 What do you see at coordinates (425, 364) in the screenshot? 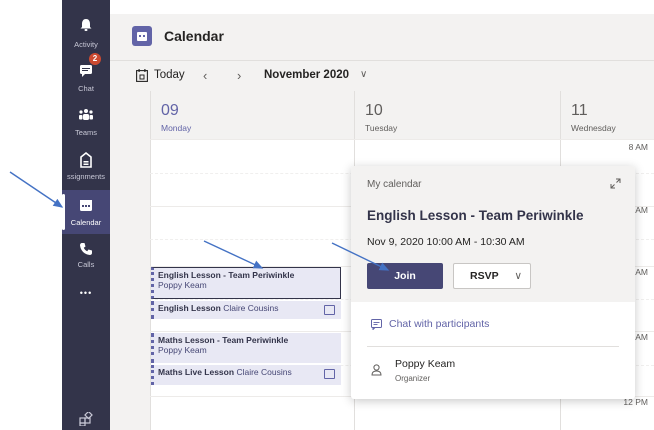
I see `organizer-name: Poppy Keam` at bounding box center [425, 364].